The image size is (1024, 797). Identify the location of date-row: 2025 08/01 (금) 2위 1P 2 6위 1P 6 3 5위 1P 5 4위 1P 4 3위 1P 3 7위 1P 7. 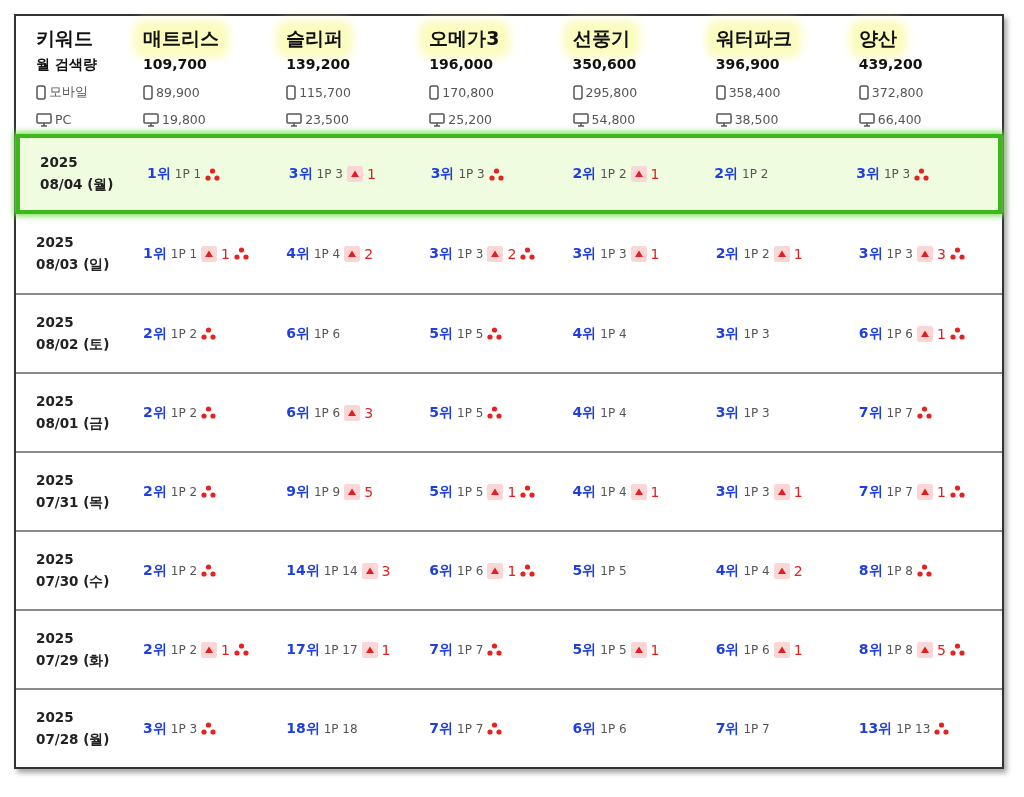
(509, 411).